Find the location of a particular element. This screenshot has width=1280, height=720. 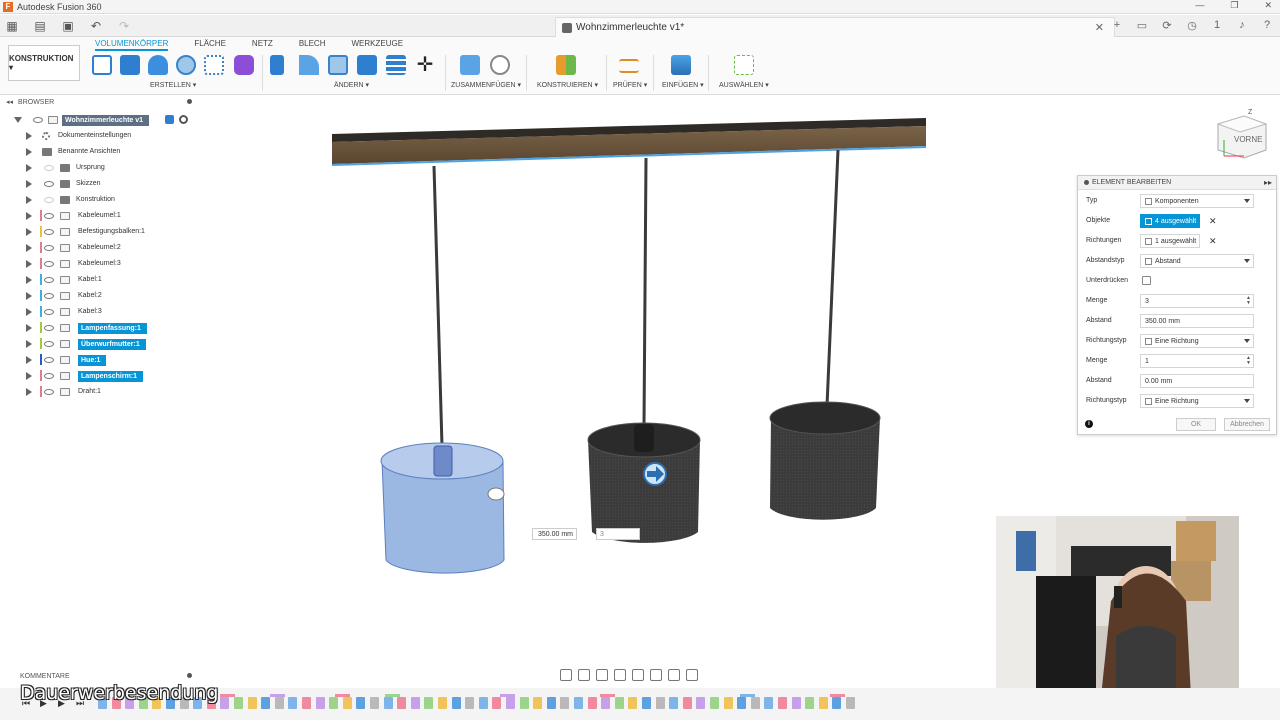

browser-root-label: Wohnzimmerleuchte v1 is located at coordinates (106, 120).